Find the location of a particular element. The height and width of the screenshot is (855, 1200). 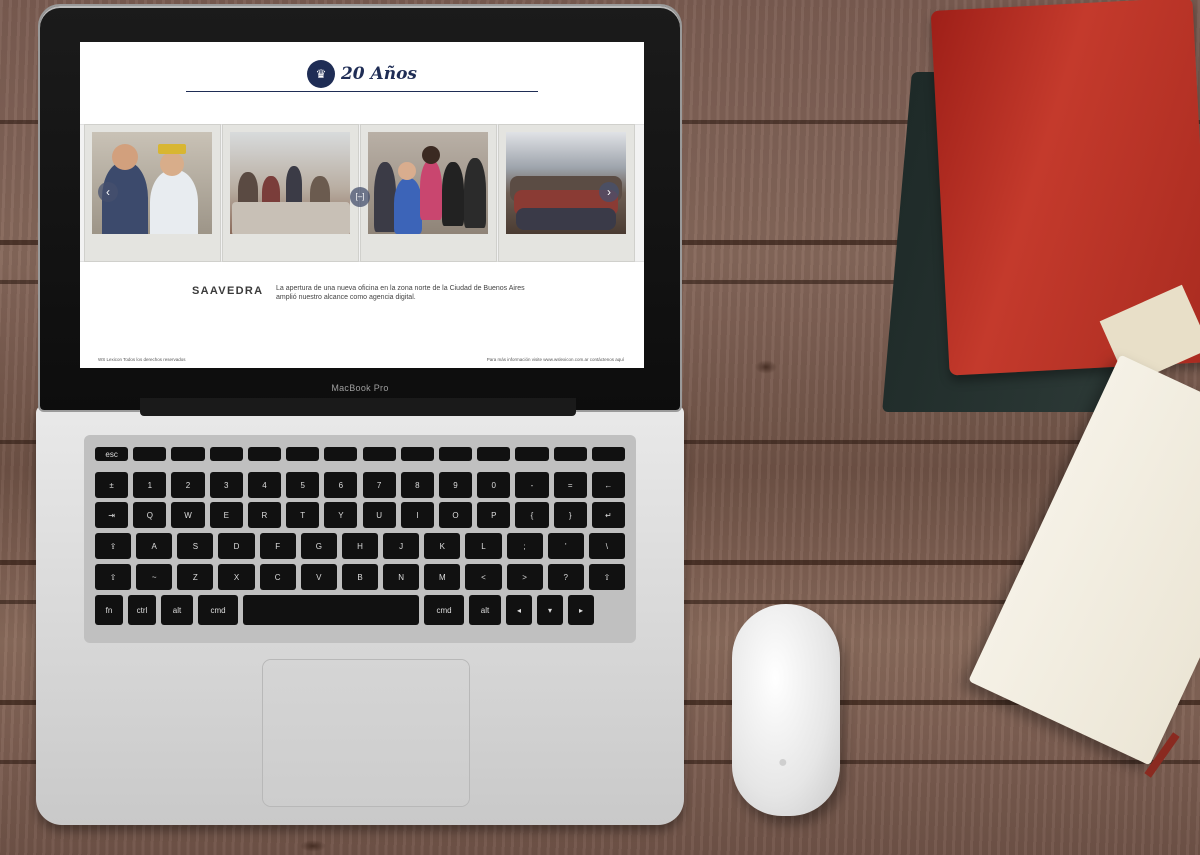

keyboard-key: { is located at coordinates (532, 515).